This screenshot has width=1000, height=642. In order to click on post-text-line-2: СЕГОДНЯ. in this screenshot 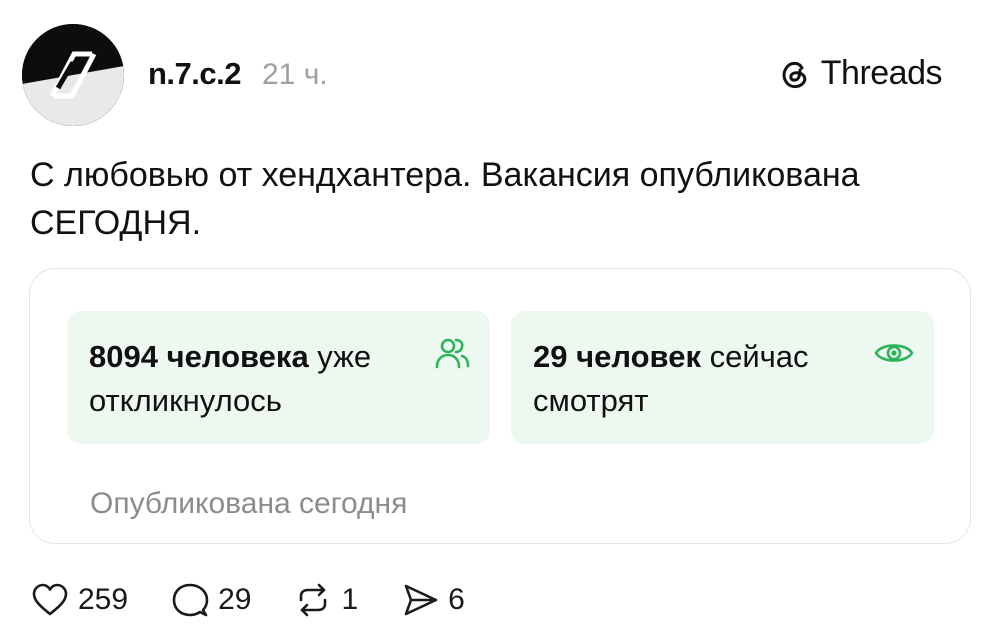, I will do `click(116, 223)`.